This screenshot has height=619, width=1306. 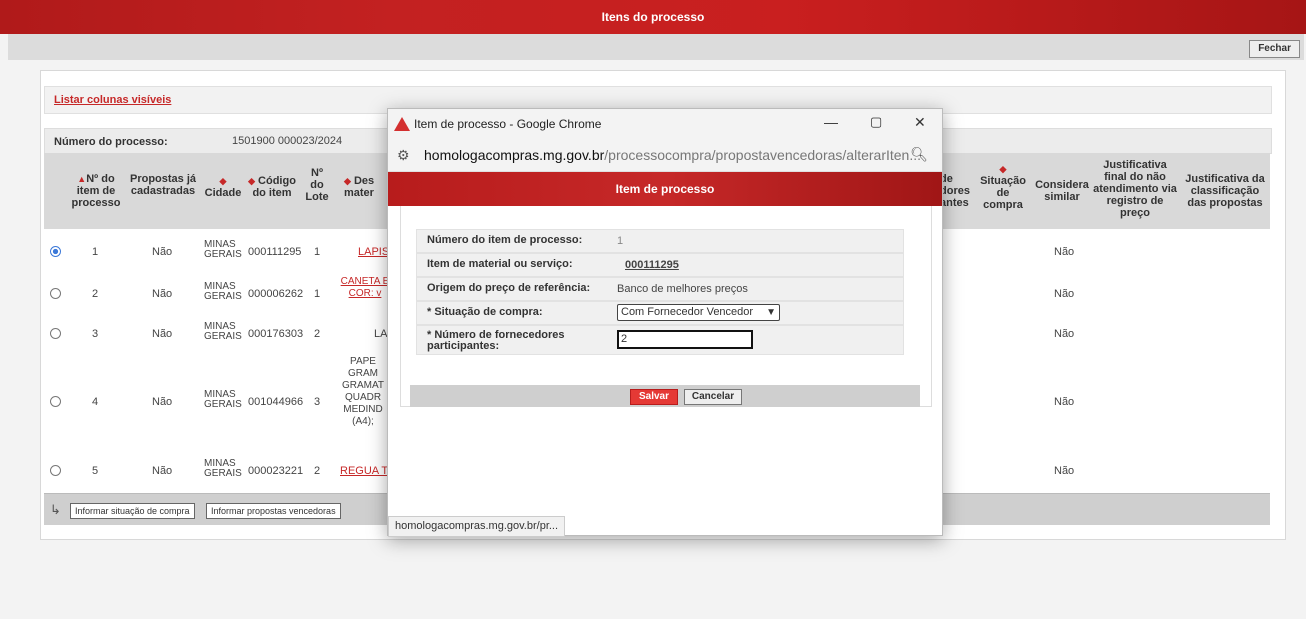 What do you see at coordinates (955, 191) in the screenshot?
I see `col-fornecedores-header: de dores antes` at bounding box center [955, 191].